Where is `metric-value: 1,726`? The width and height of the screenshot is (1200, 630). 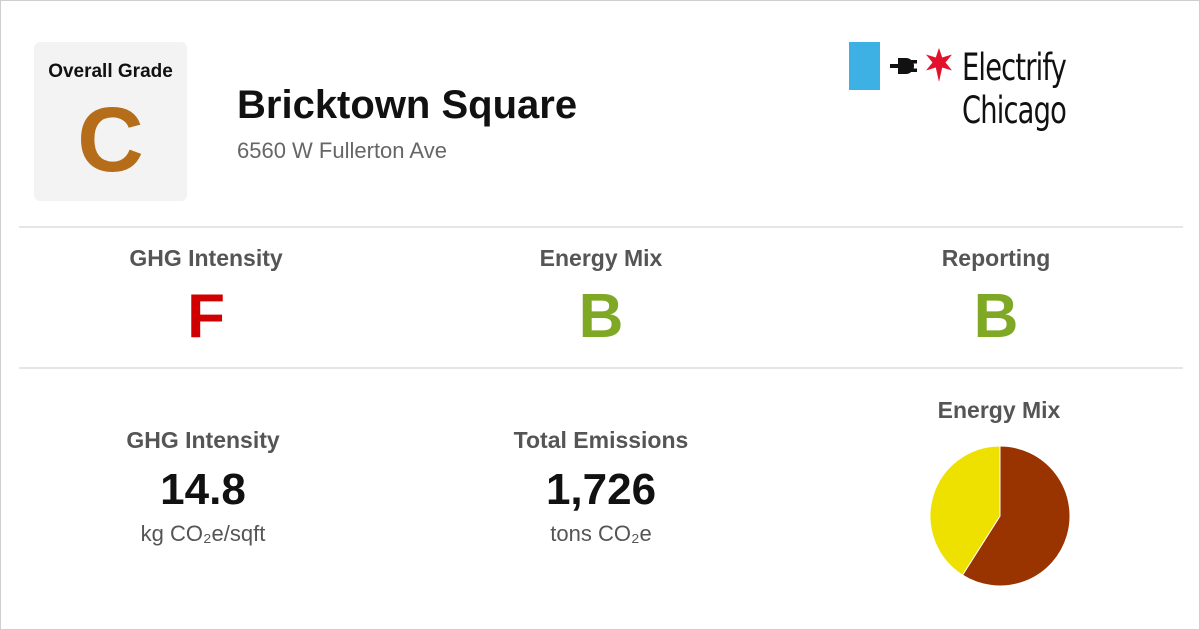
metric-value: 1,726 is located at coordinates (601, 489).